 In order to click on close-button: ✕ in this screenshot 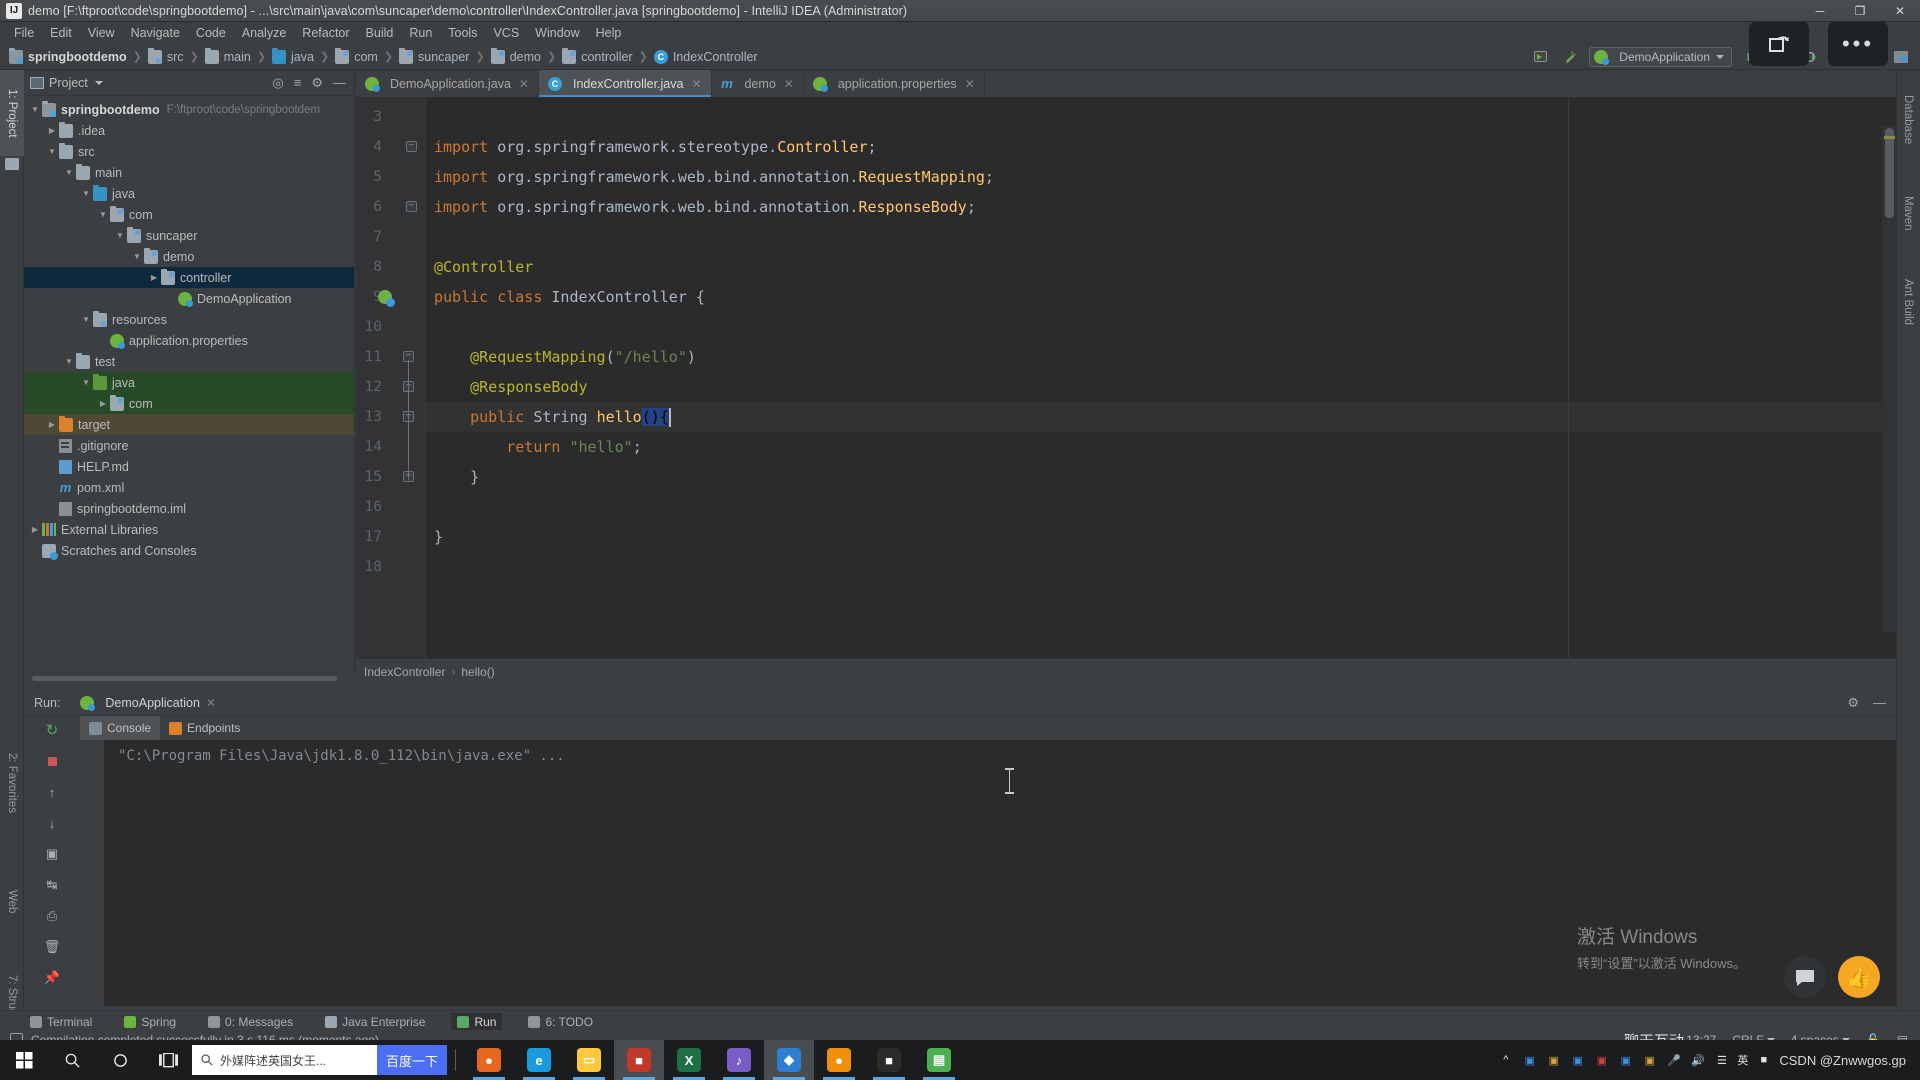, I will do `click(1900, 11)`.